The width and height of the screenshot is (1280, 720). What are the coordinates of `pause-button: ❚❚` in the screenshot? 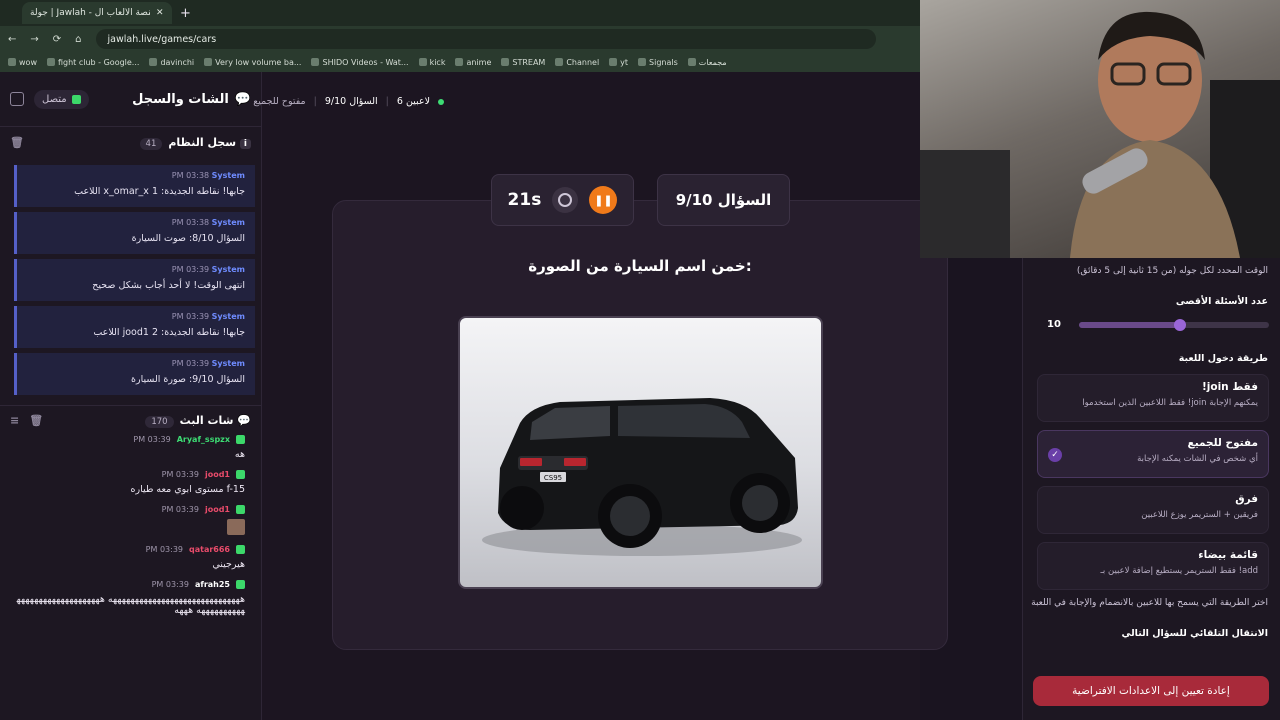 It's located at (603, 200).